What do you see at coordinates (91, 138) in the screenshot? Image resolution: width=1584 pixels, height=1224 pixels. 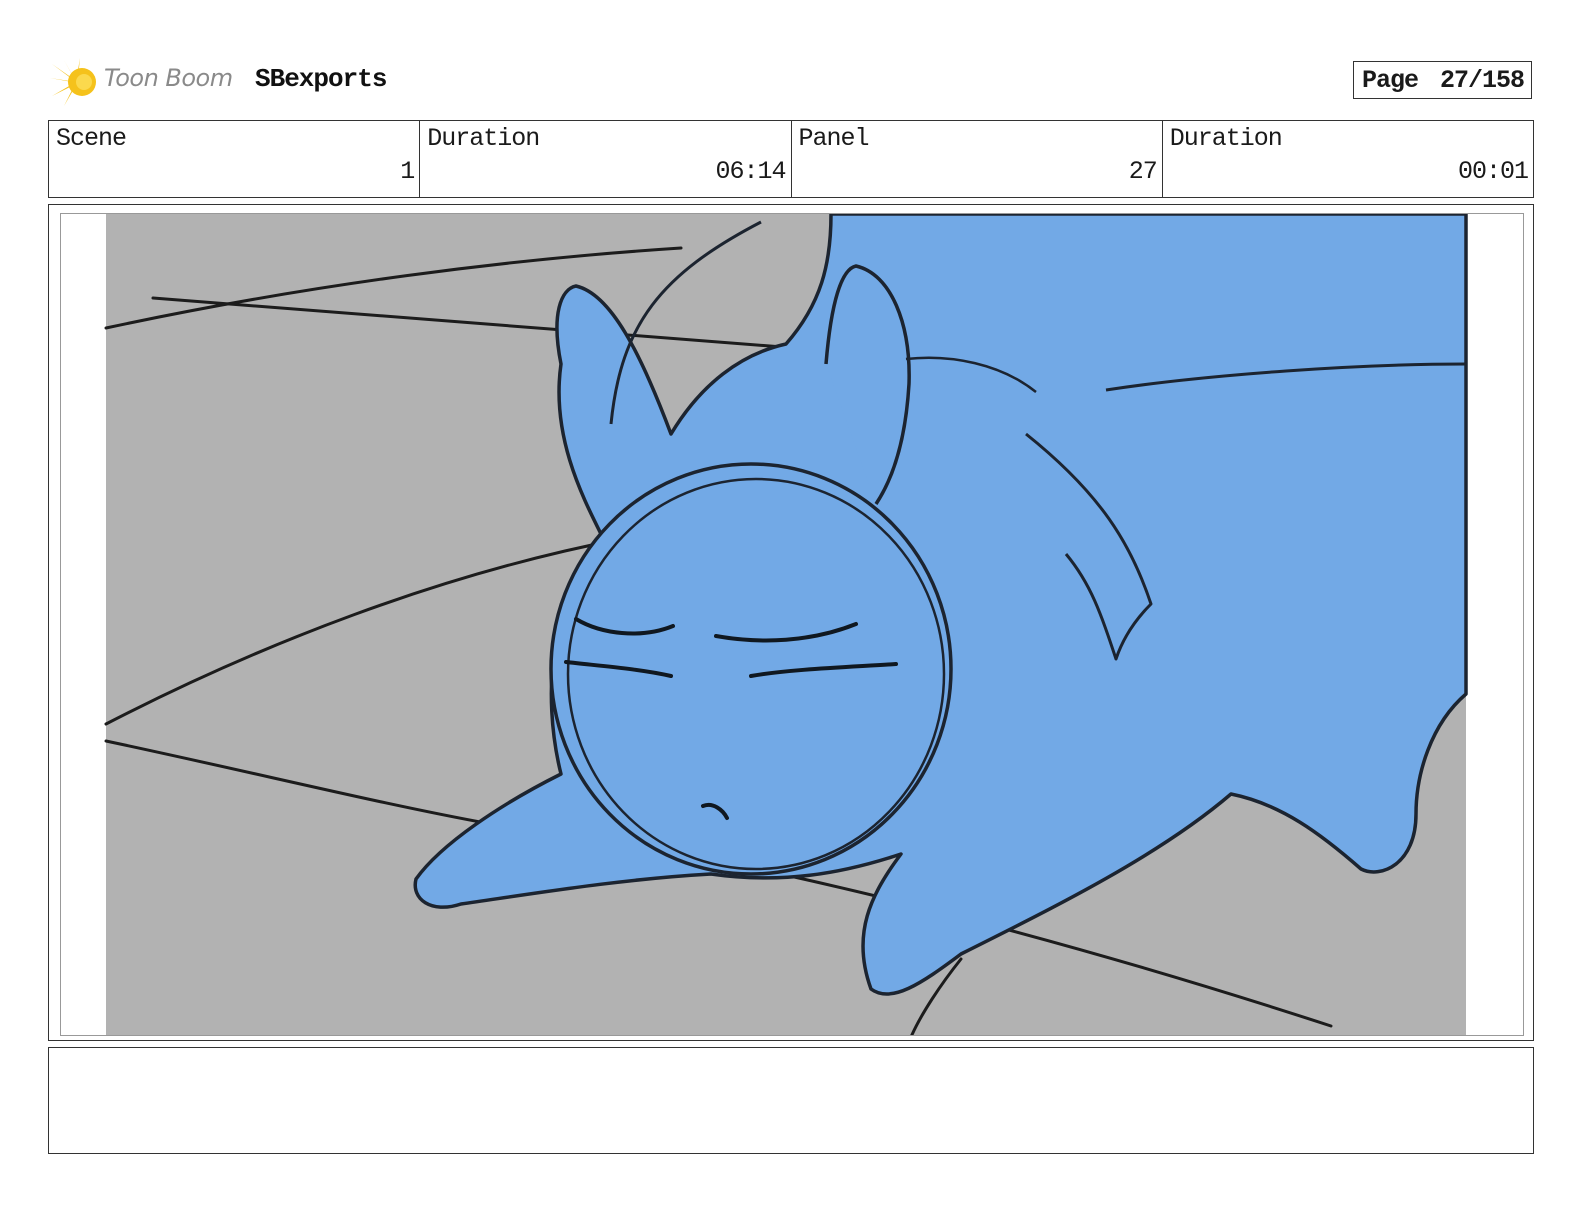 I see `scene-label: Scene` at bounding box center [91, 138].